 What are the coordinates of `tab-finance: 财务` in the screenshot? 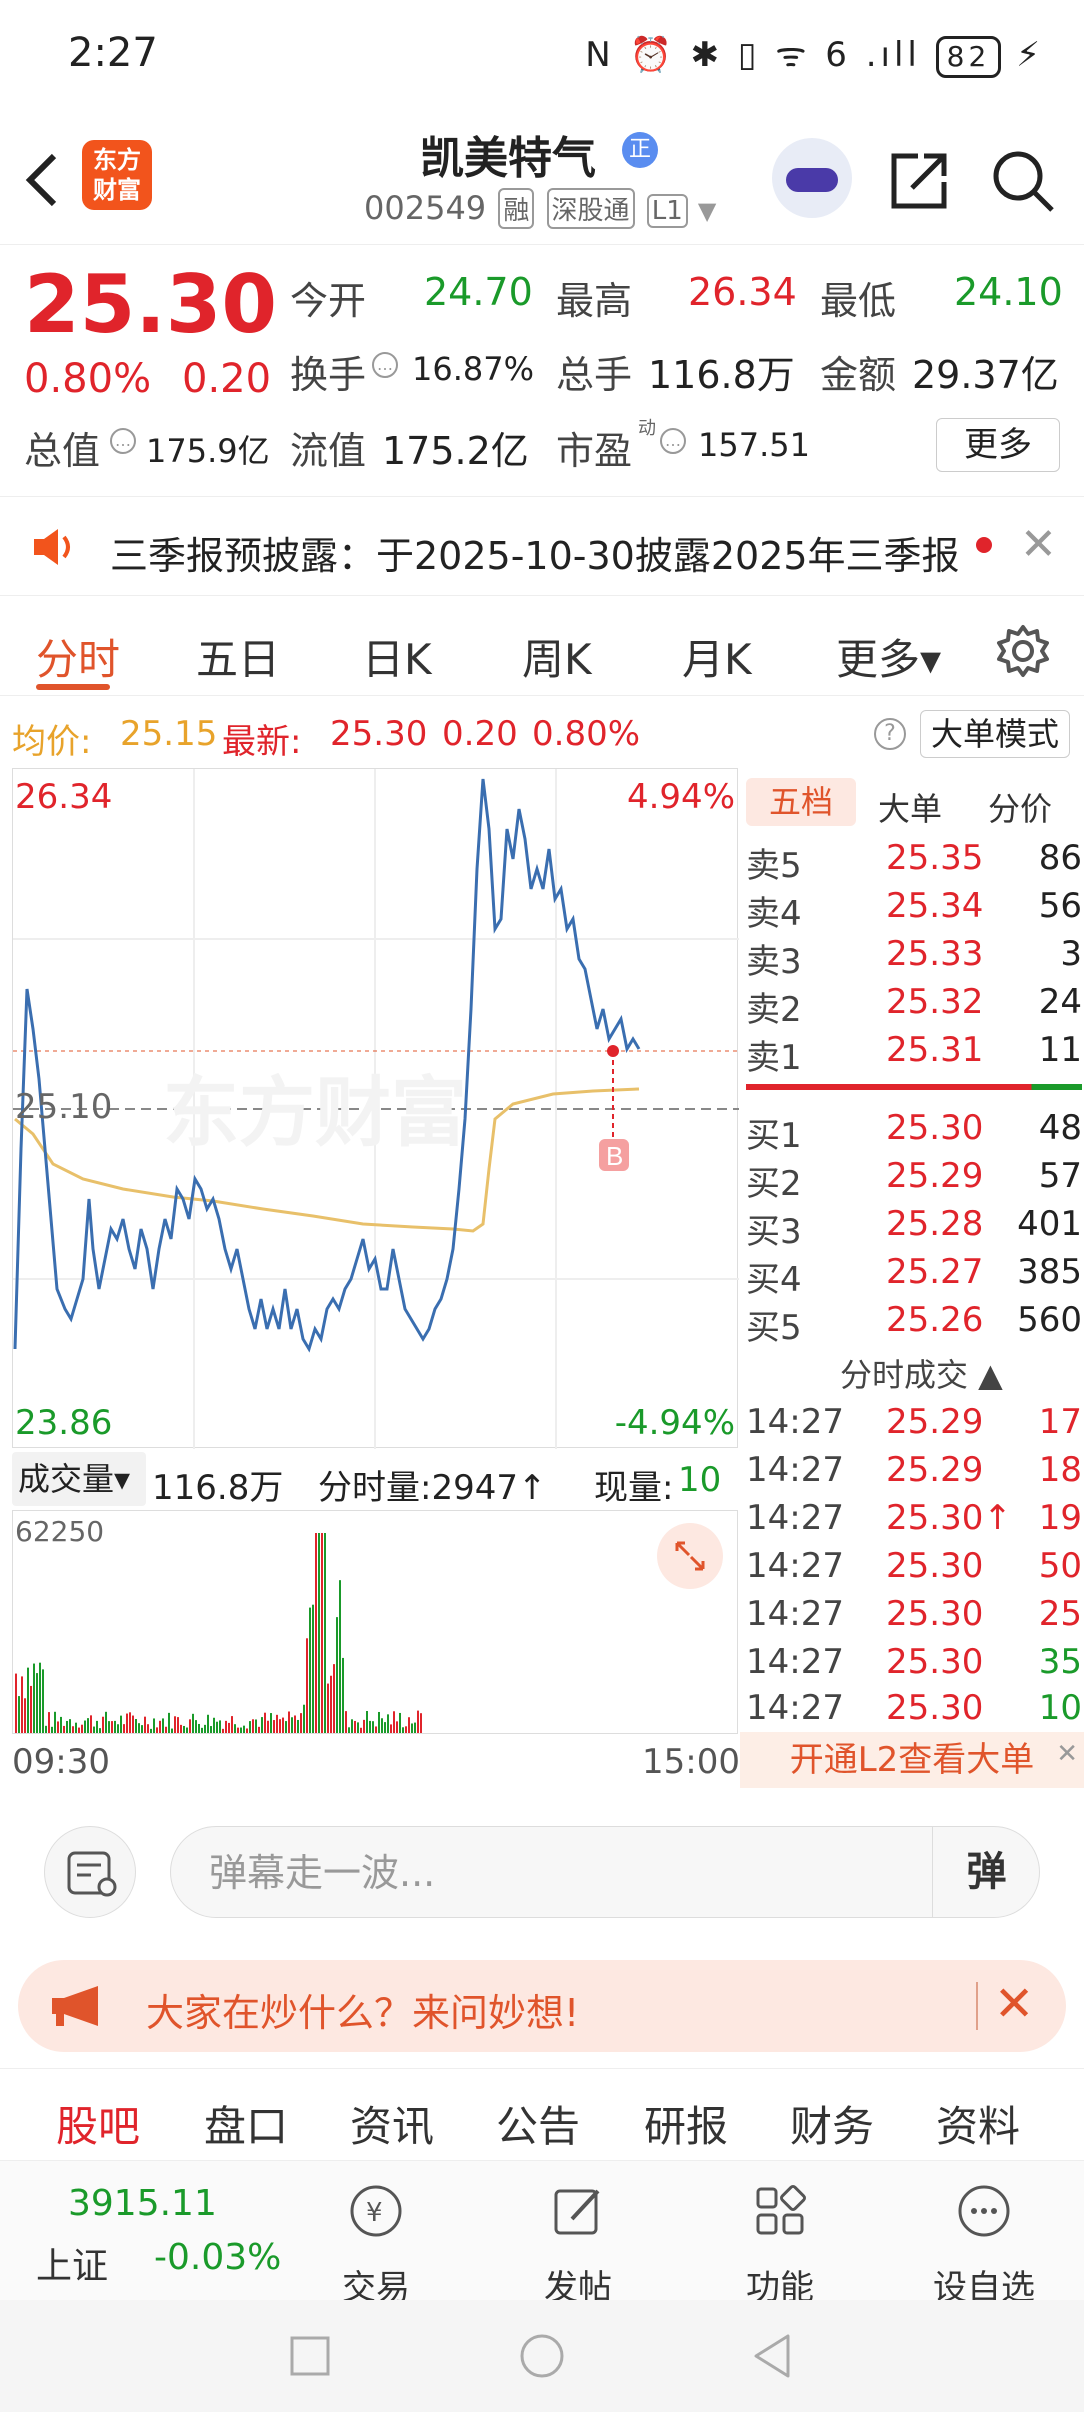 It's located at (832, 2123).